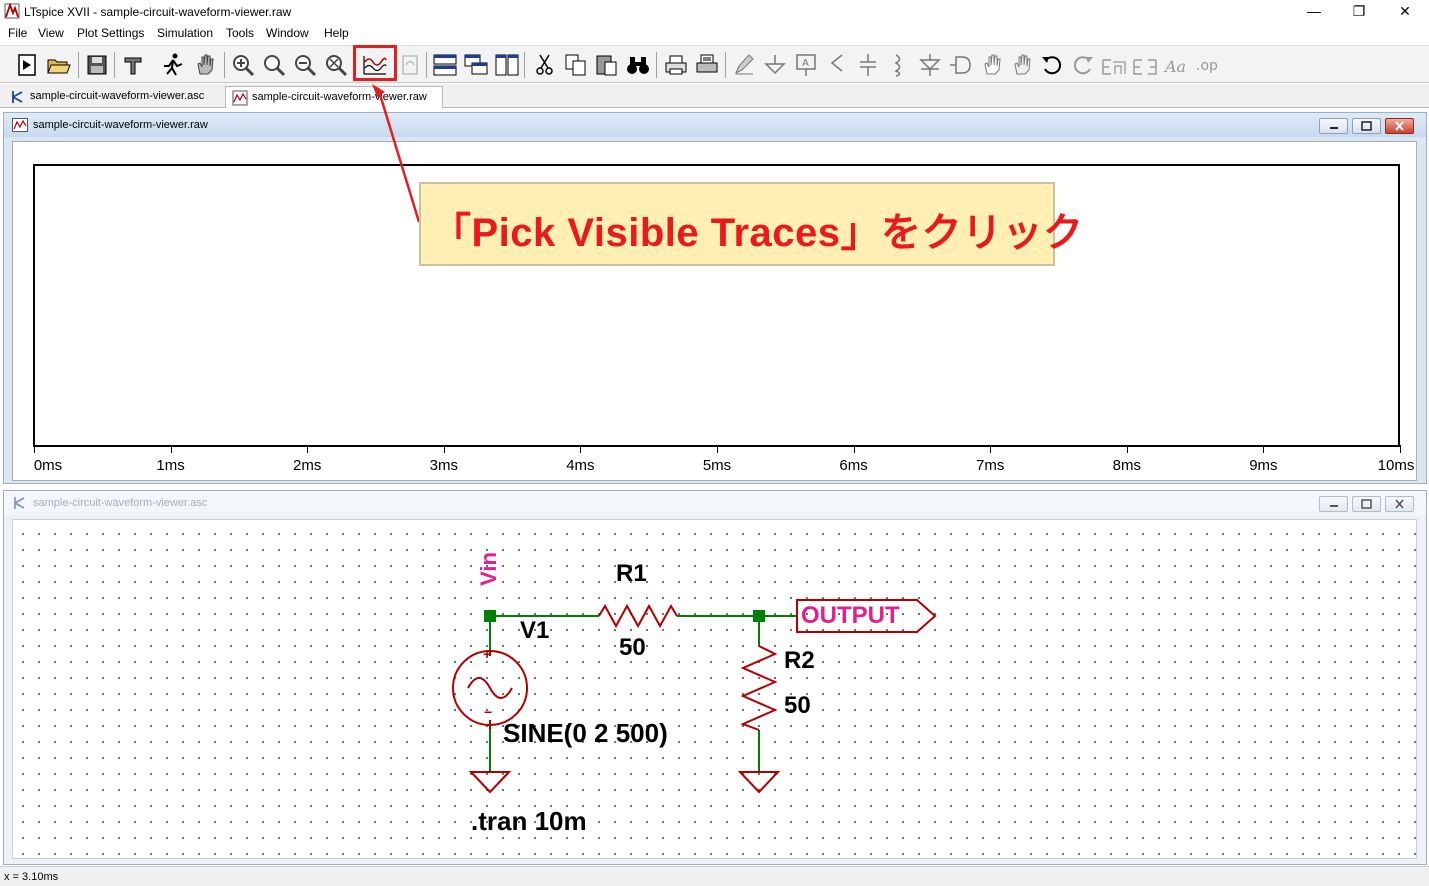 The image size is (1429, 886). Describe the element at coordinates (97, 65) in the screenshot. I see `save-button` at that location.